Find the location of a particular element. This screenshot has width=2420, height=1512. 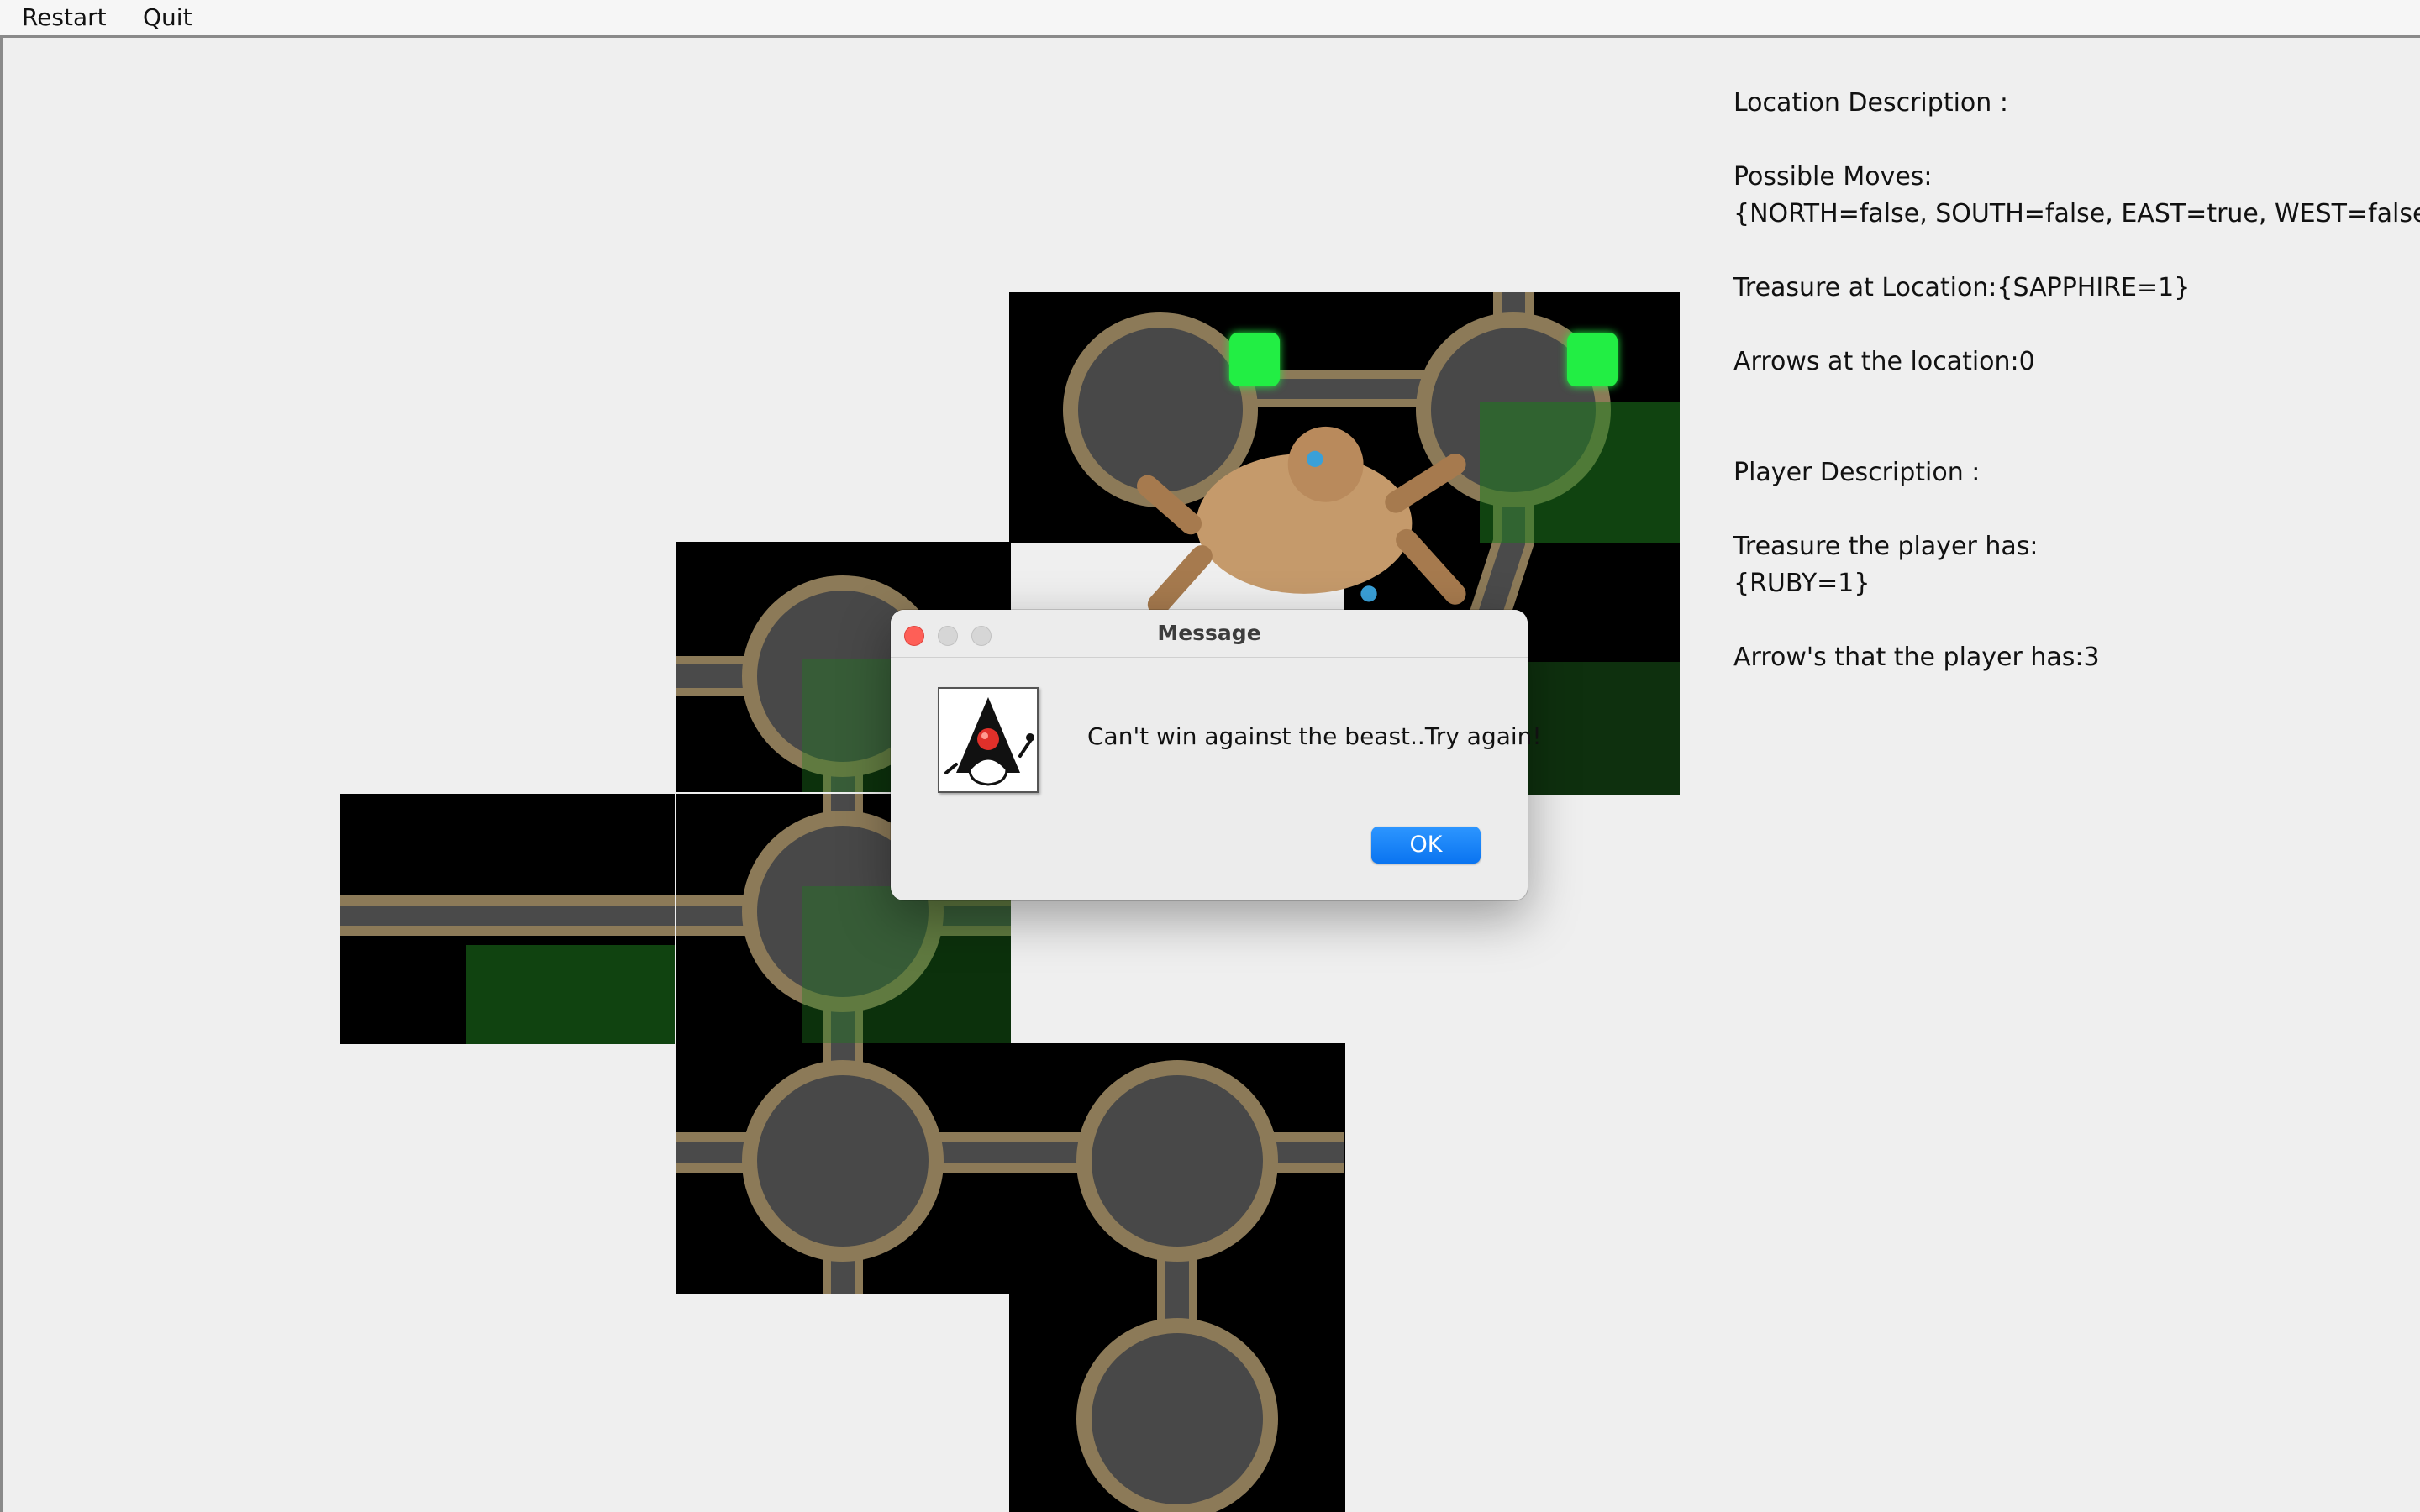

treasure-at-location: Treasure at Location:{SAPPHIRE=1} is located at coordinates (1962, 287).